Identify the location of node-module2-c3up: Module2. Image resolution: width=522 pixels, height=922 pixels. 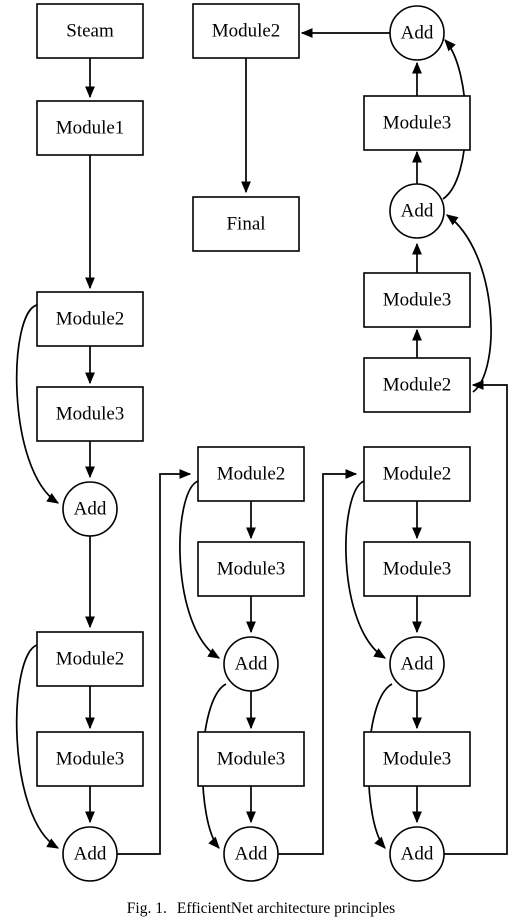
(417, 385).